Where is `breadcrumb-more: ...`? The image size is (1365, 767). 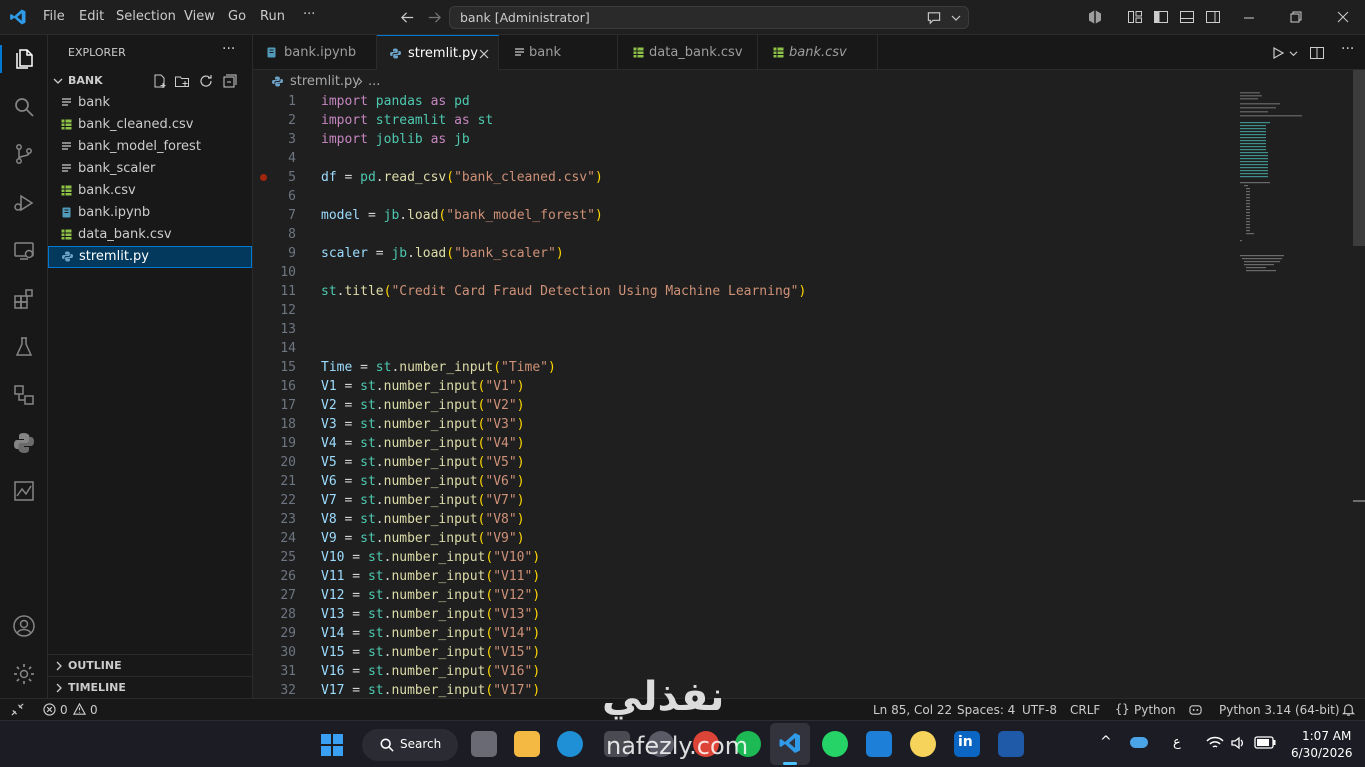
breadcrumb-more: ... is located at coordinates (374, 81).